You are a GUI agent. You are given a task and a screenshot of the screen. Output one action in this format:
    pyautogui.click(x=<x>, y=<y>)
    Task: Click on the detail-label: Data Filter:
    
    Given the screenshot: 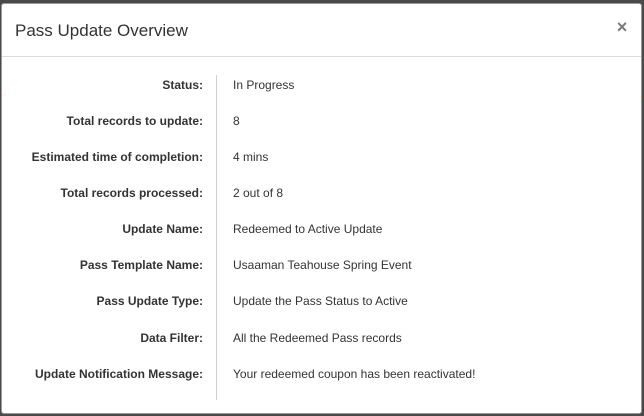 What is the action you would take?
    pyautogui.click(x=171, y=338)
    